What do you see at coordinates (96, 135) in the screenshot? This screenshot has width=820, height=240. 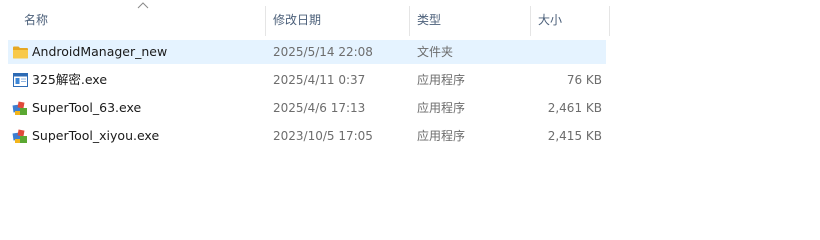 I see `file-name: SuperTool_xiyou.exe` at bounding box center [96, 135].